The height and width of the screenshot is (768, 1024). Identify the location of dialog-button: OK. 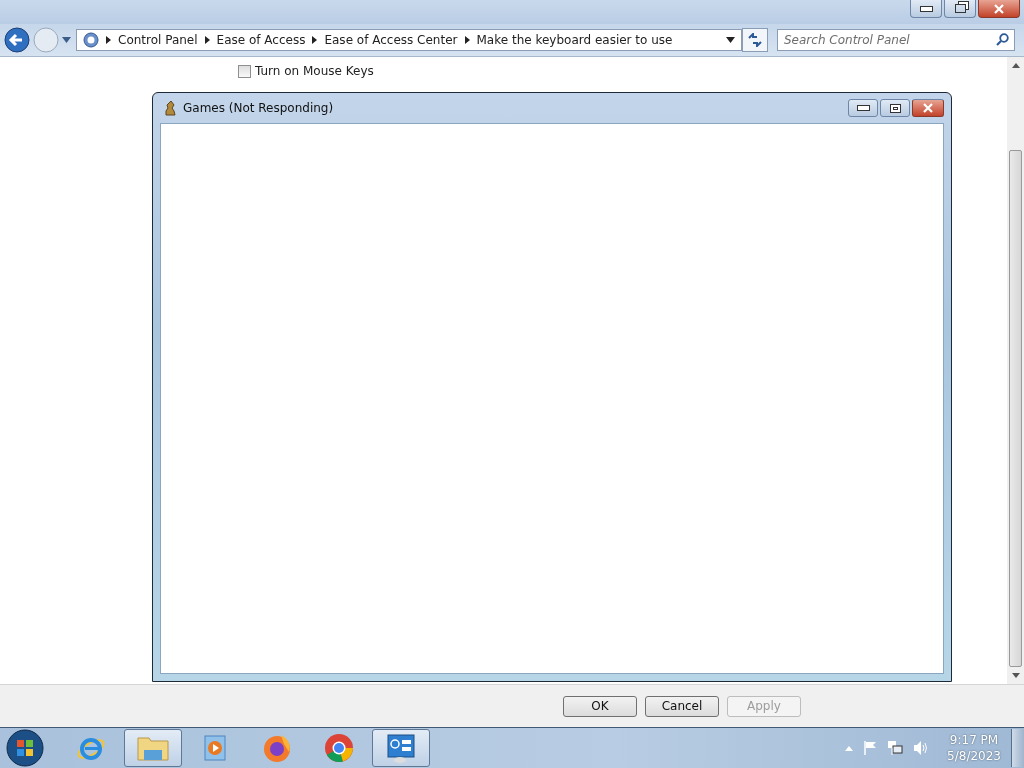
(600, 706).